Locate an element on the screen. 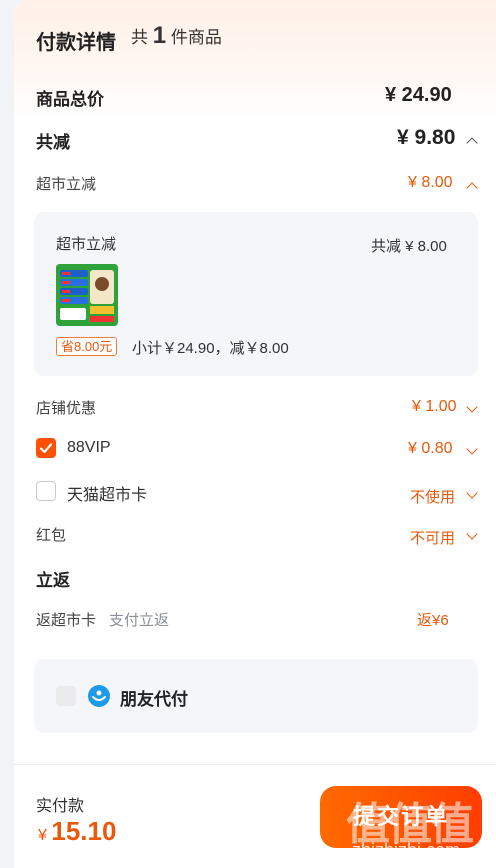 Image resolution: width=496 pixels, height=868 pixels. pay-amount: ¥ 15.10 is located at coordinates (77, 831).